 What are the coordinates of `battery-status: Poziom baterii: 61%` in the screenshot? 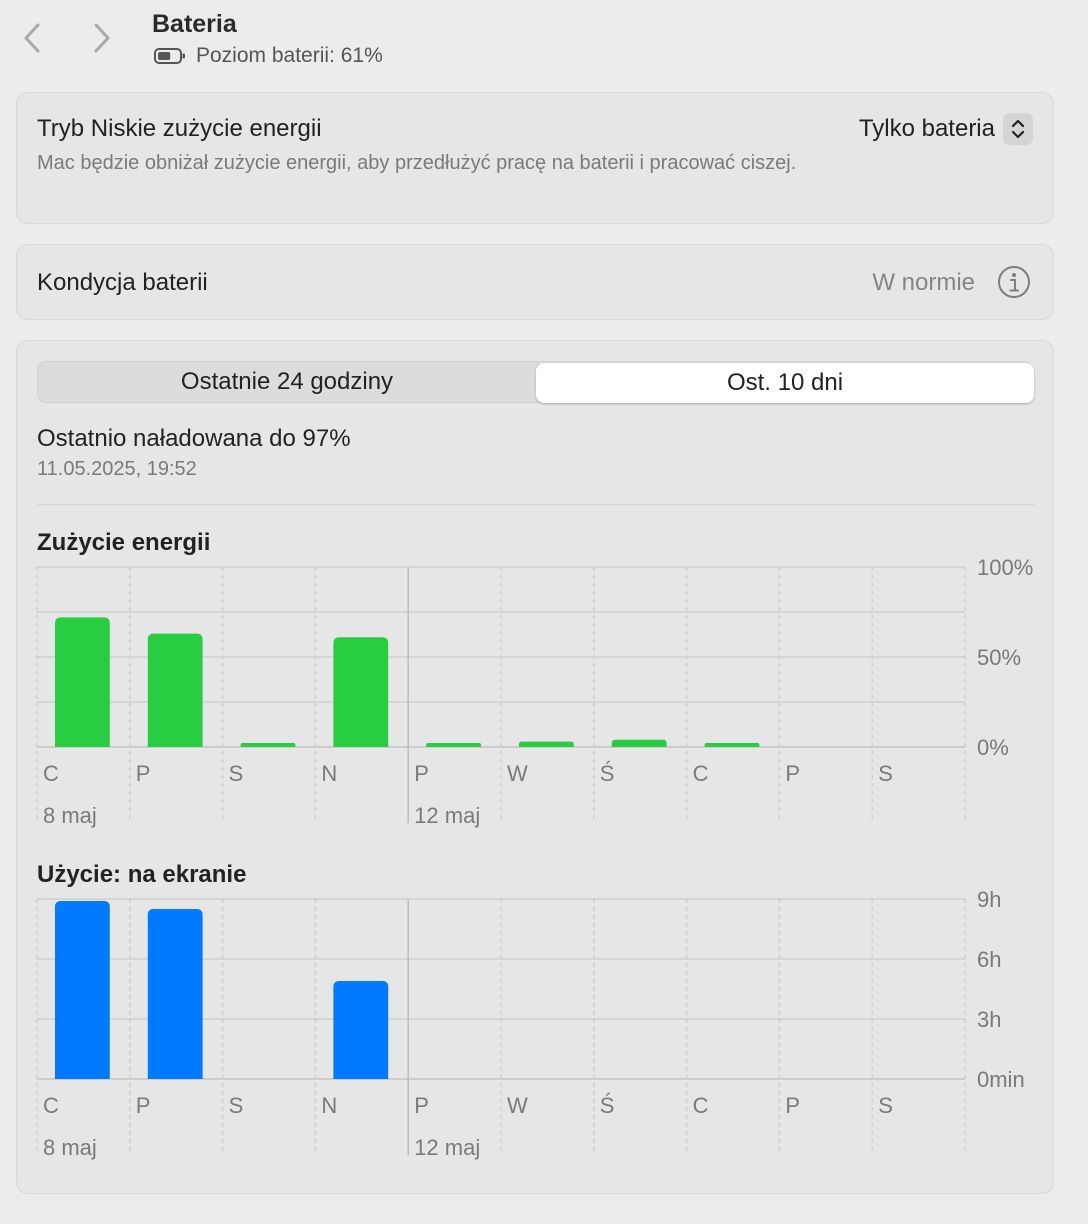 It's located at (268, 56).